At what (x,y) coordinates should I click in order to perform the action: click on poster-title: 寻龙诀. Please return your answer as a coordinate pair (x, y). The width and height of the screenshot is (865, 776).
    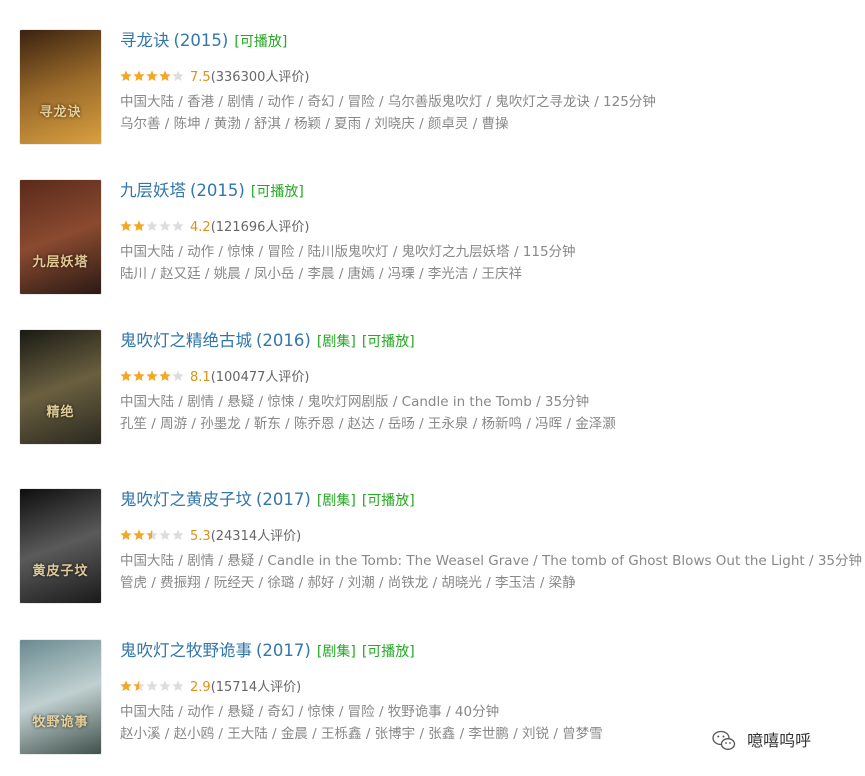
    Looking at the image, I should click on (60, 112).